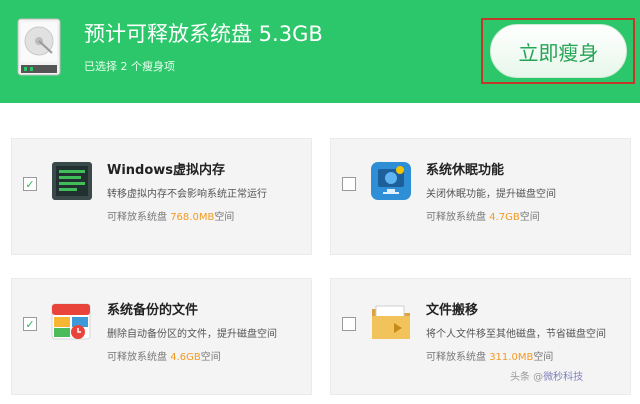 This screenshot has height=404, width=640. Describe the element at coordinates (547, 377) in the screenshot. I see `watermark: 头条 @微秒科技` at that location.